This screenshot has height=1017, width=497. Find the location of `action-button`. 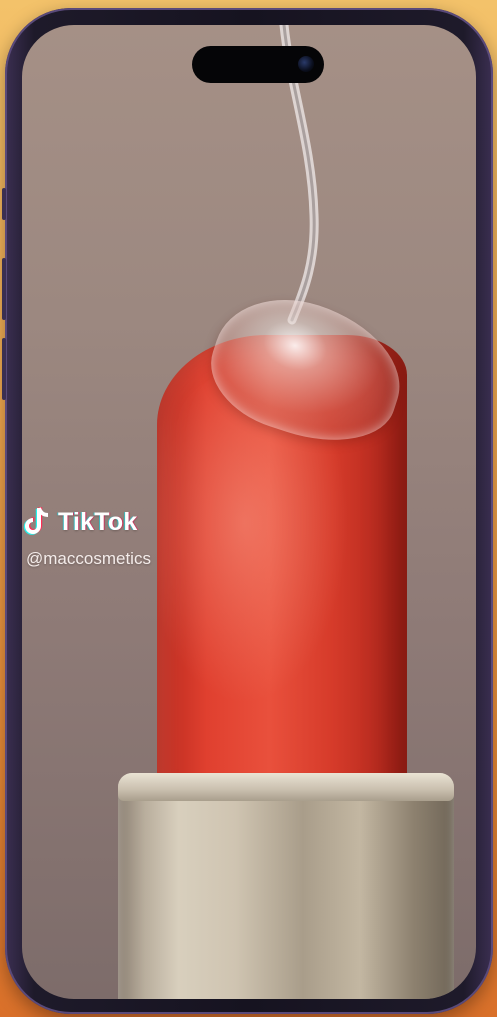

action-button is located at coordinates (4, 204).